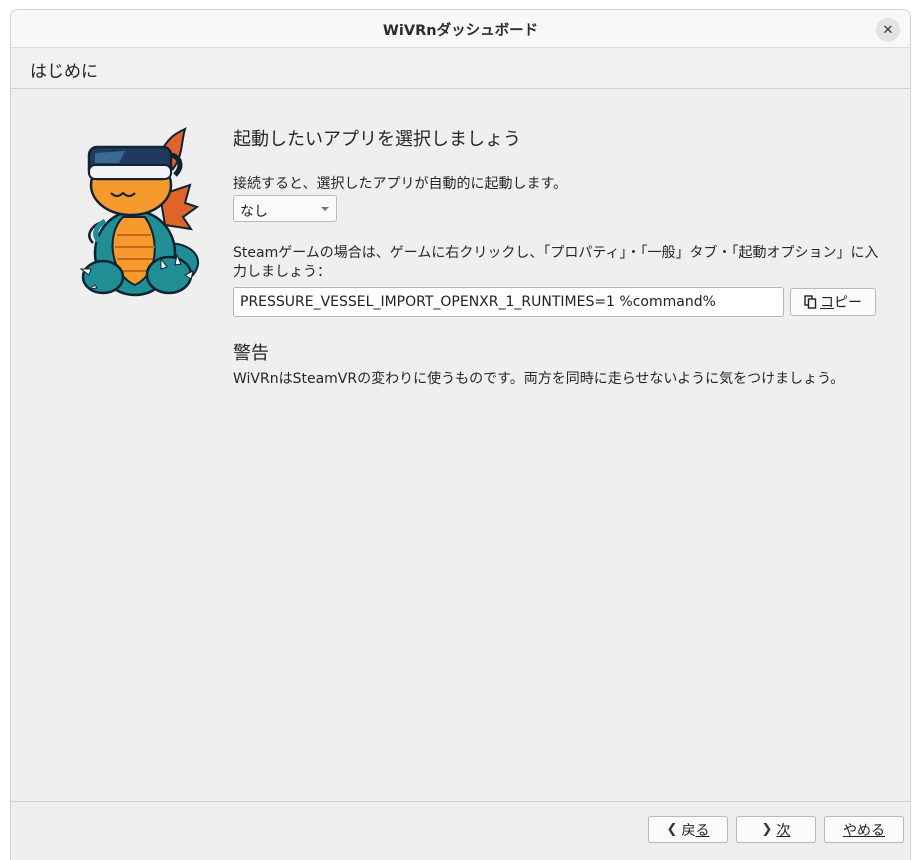 This screenshot has width=922, height=860. Describe the element at coordinates (810, 302) in the screenshot. I see `copy-icon` at that location.